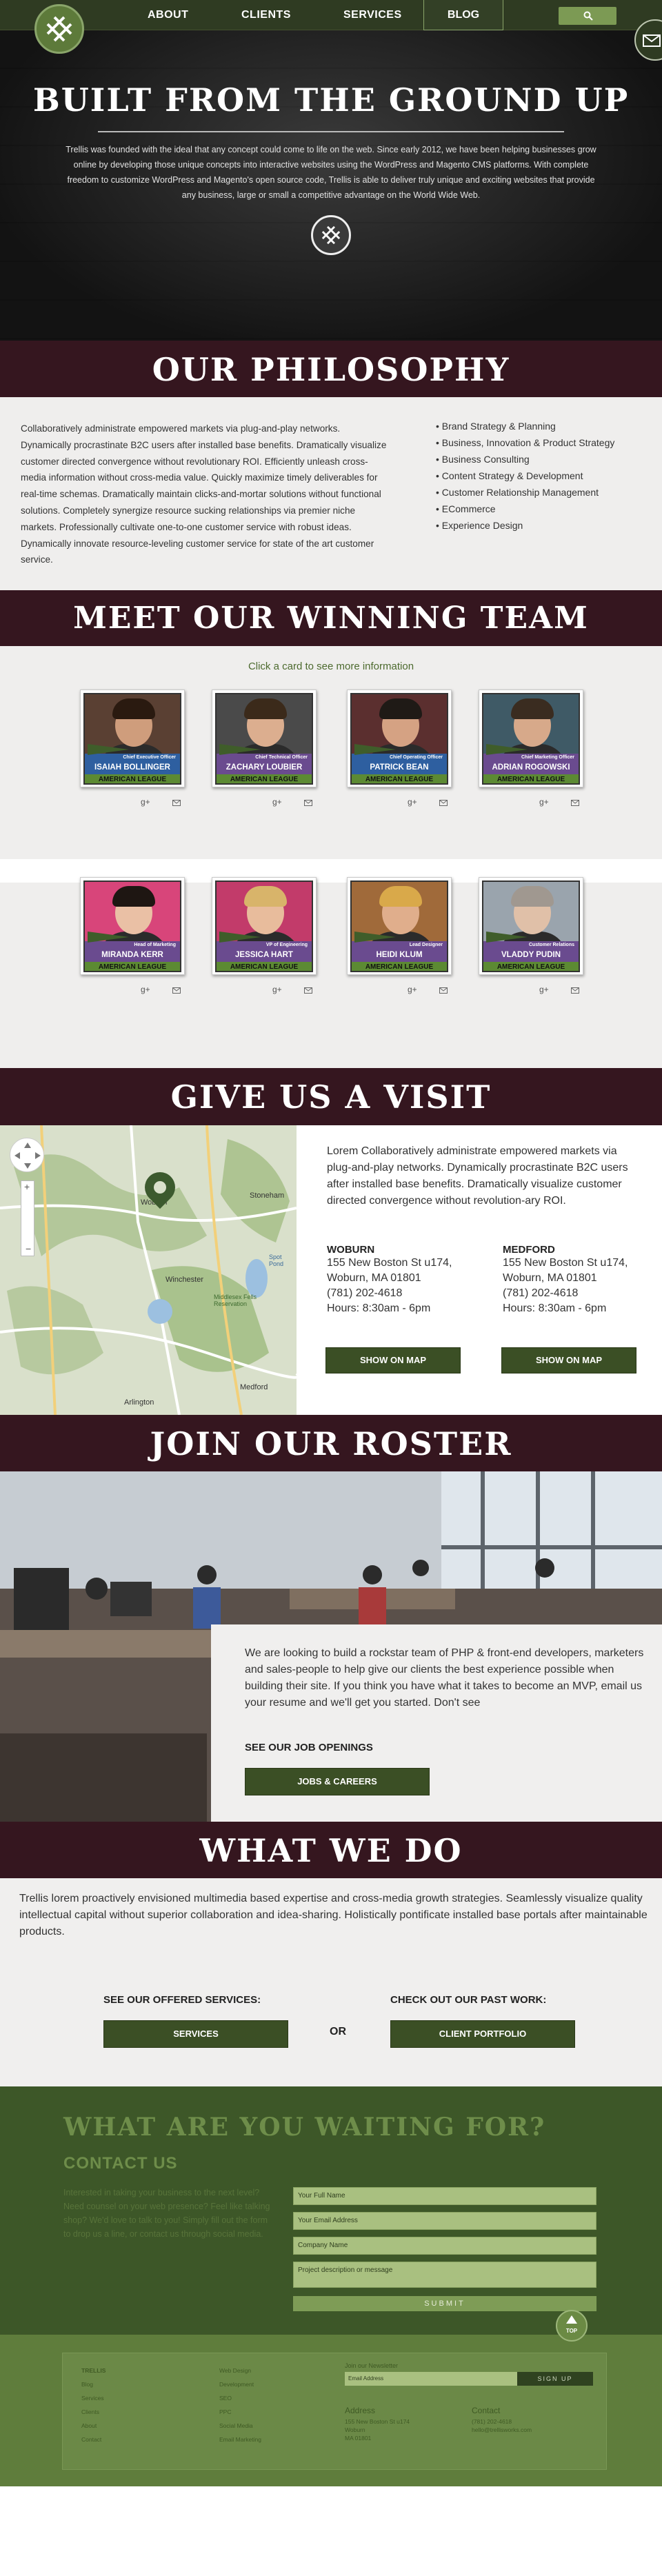 Image resolution: width=662 pixels, height=2576 pixels. I want to click on location-city: Woburn, MA 01801, so click(550, 1278).